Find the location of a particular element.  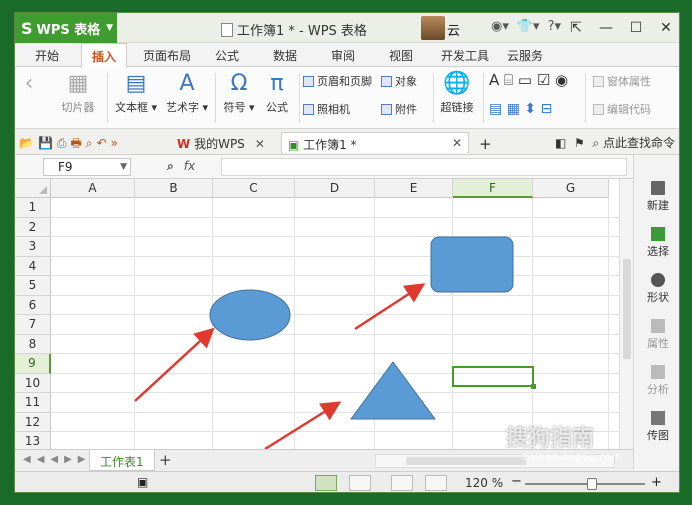

triangle-shape is located at coordinates (393, 390).